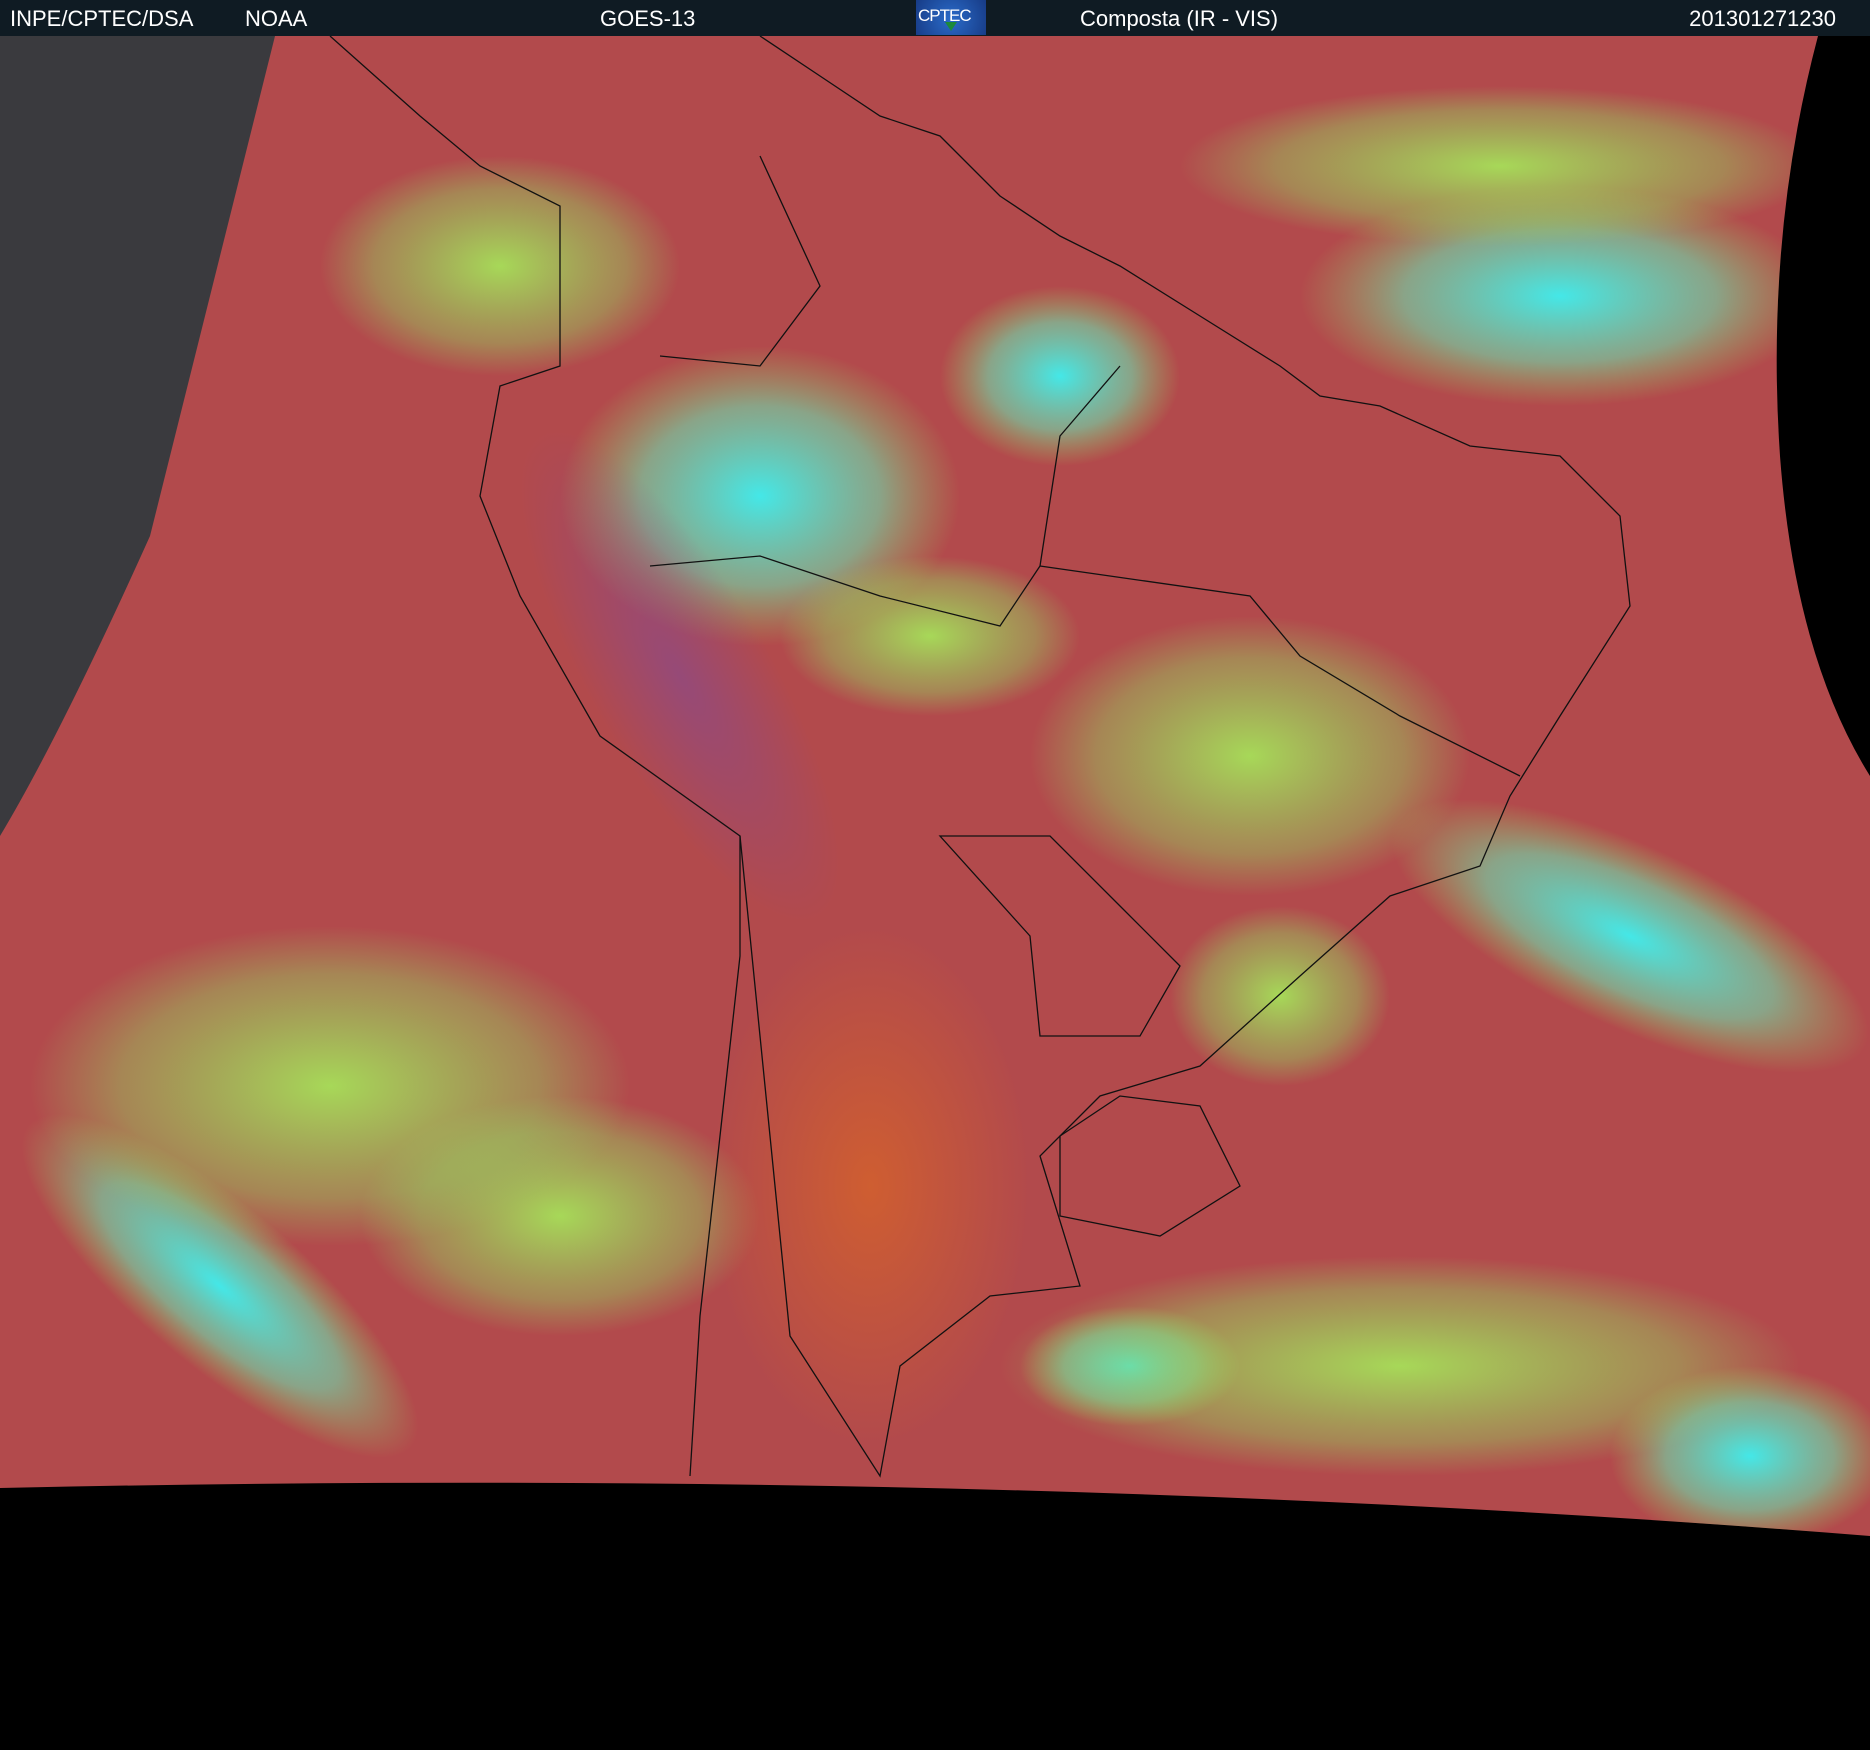 This screenshot has width=1870, height=1750. Describe the element at coordinates (1179, 18) in the screenshot. I see `product-label: Composta (IR - VIS)` at that location.